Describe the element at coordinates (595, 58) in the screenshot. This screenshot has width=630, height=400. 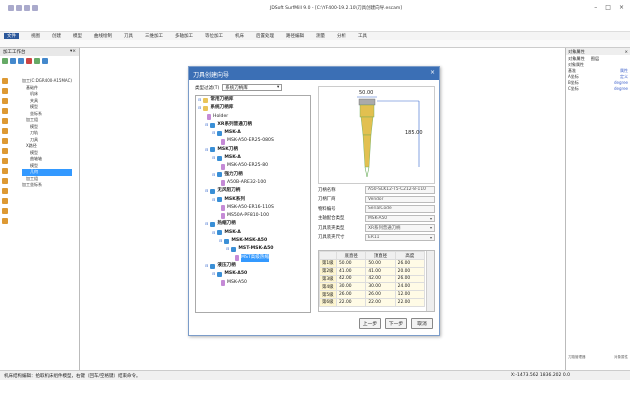
I see `panel-tab: 图层` at that location.